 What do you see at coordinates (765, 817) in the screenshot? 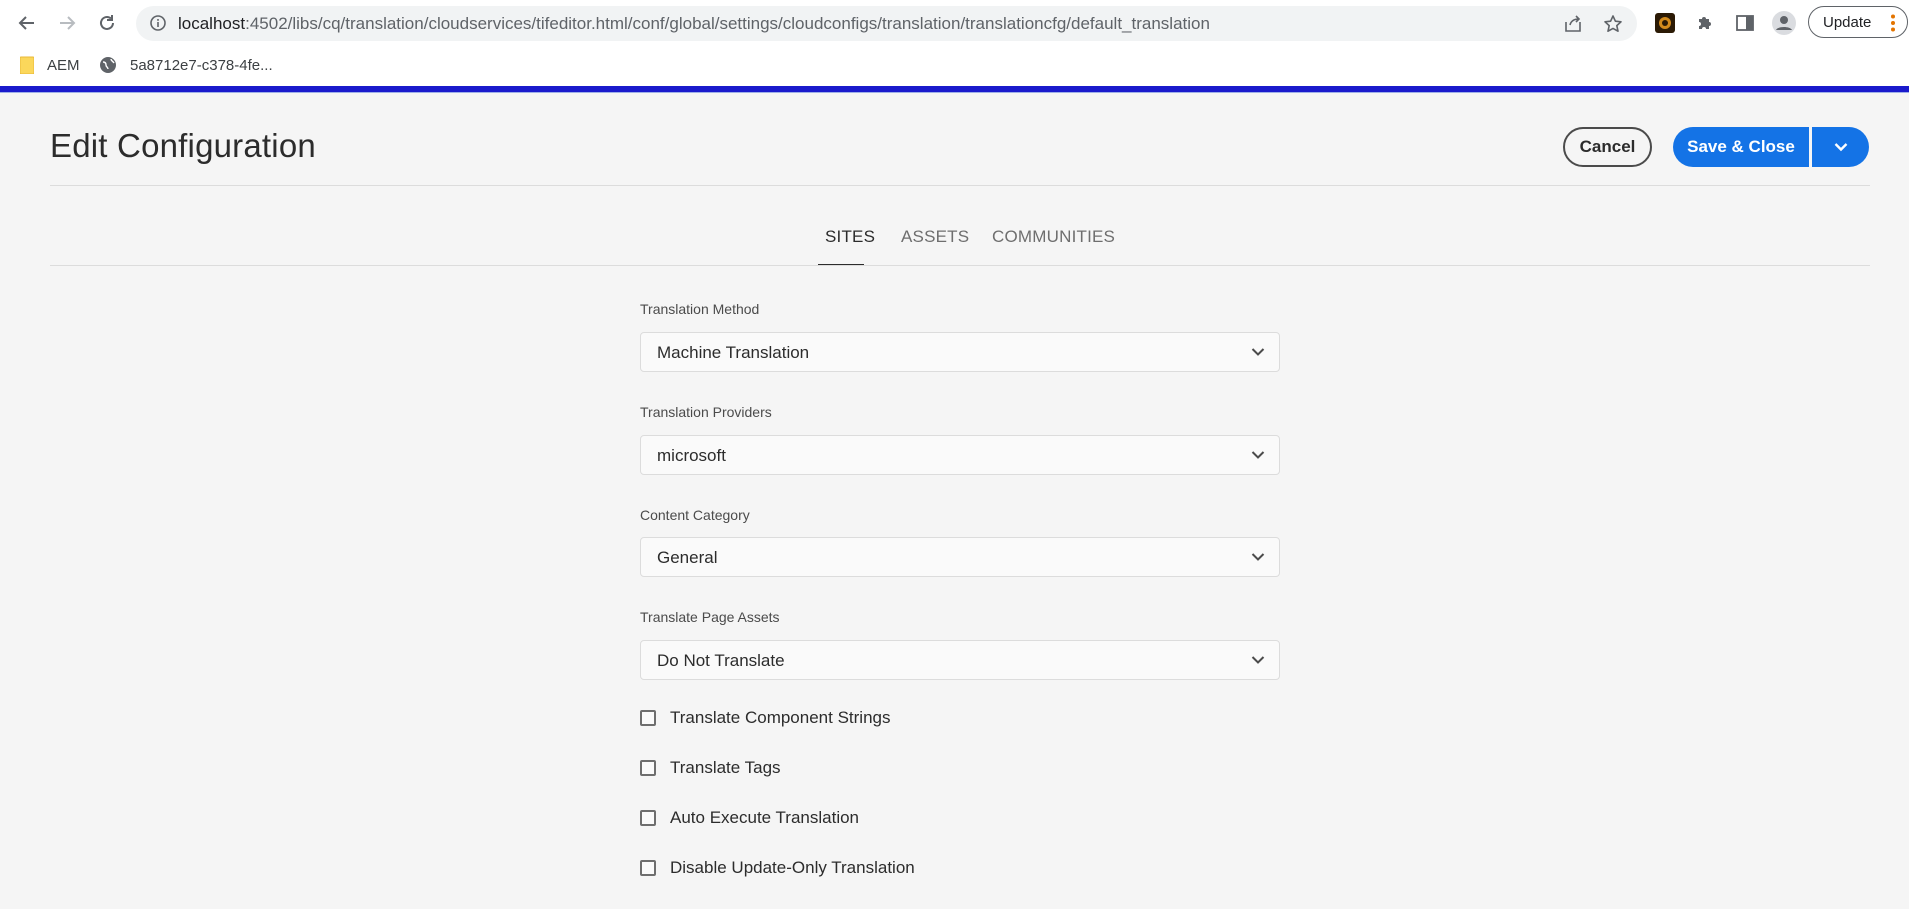
I see `checkbox-label: Auto Execute Translation` at bounding box center [765, 817].